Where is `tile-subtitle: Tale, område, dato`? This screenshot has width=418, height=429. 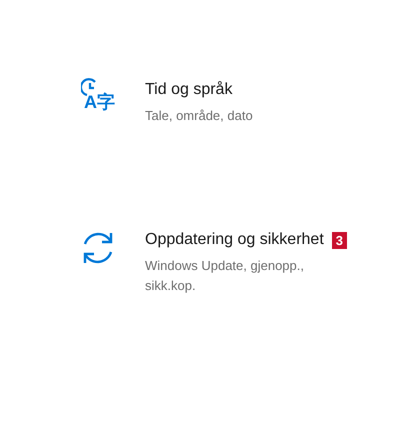 tile-subtitle: Tale, område, dato is located at coordinates (199, 116).